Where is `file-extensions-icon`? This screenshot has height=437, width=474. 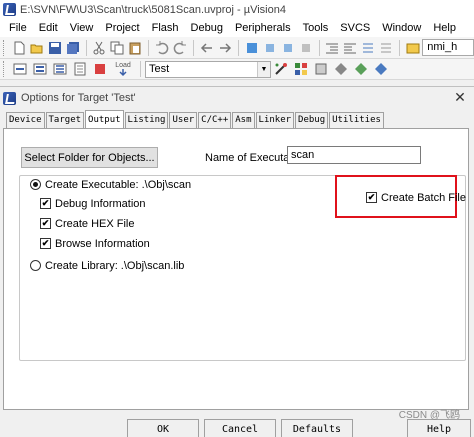
file-extensions-icon is located at coordinates (321, 69).